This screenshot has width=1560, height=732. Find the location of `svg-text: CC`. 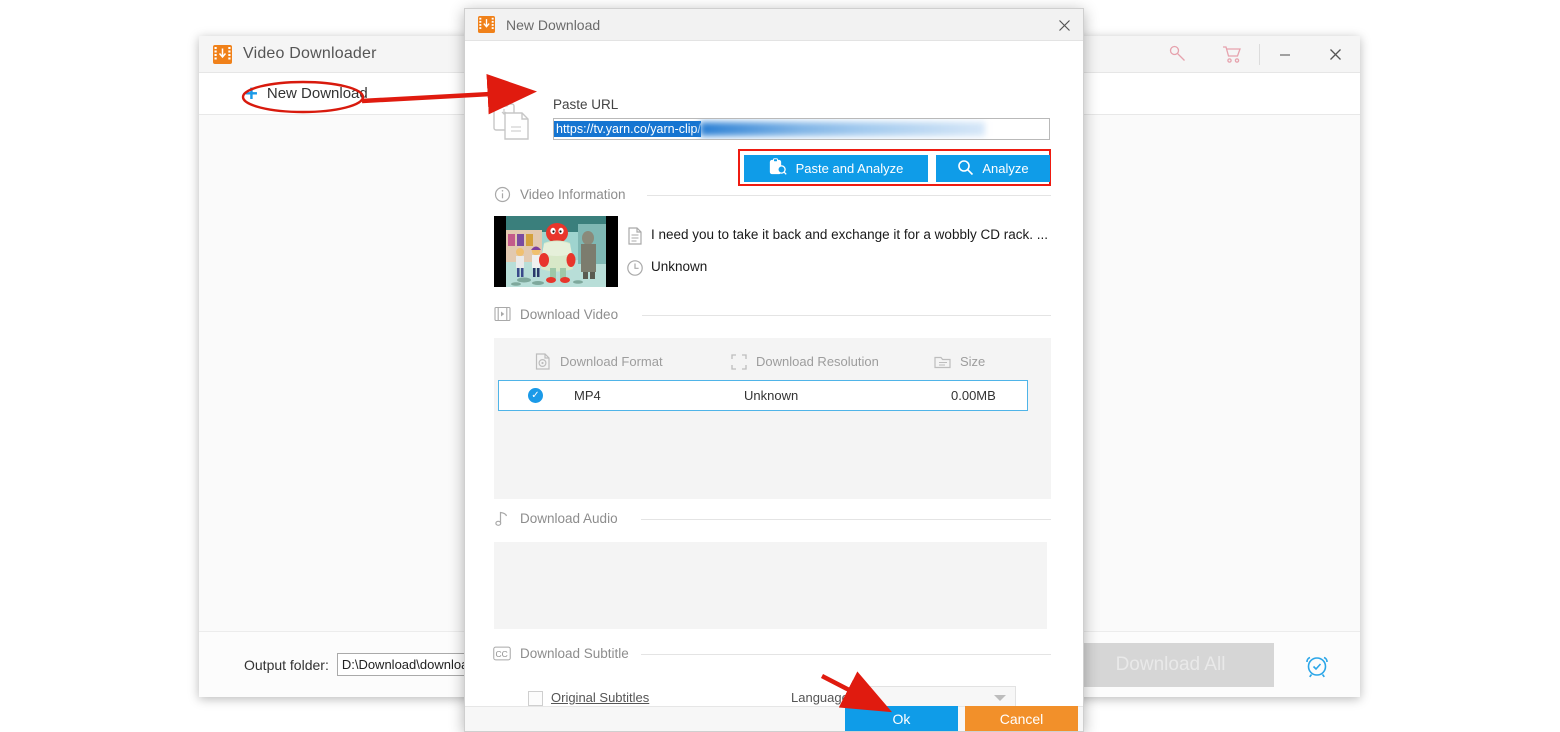

svg-text: CC is located at coordinates (501, 653).